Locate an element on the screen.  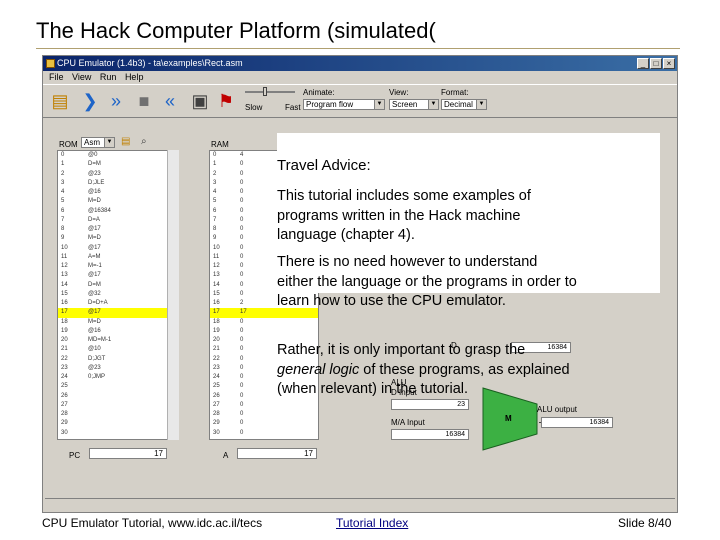
ram-row: 29 0 is located at coordinates (264, 423).